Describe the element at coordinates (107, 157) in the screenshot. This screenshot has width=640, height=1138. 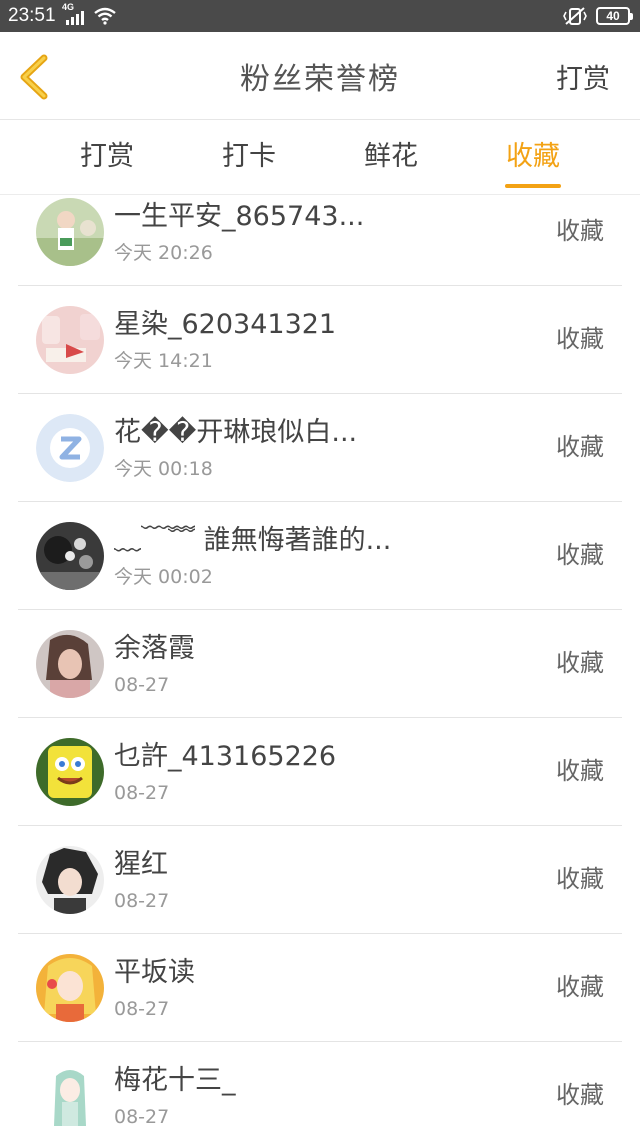
I see `tab-reward: 打赏` at that location.